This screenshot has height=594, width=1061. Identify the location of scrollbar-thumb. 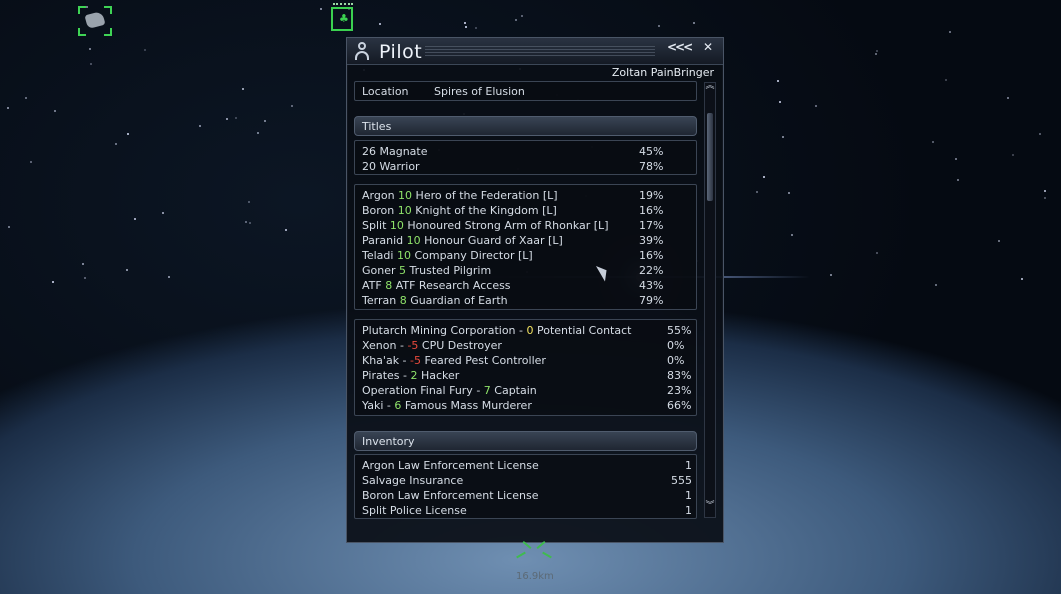
(710, 157).